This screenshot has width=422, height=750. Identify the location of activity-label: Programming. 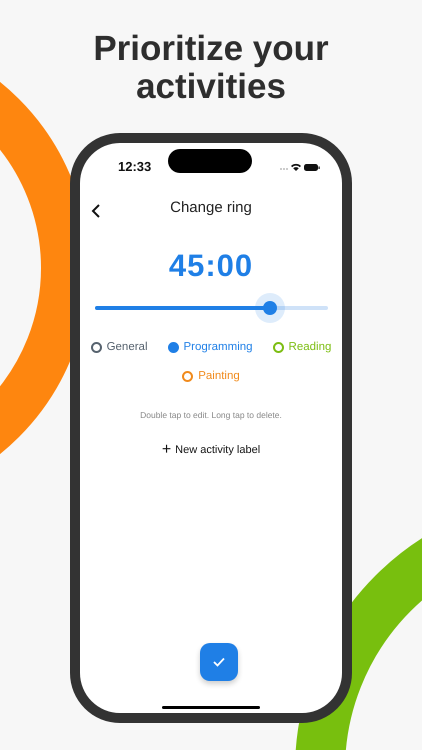
(210, 347).